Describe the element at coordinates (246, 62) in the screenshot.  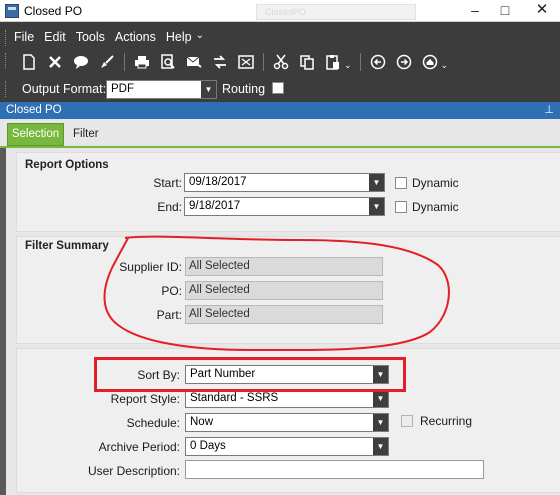
I see `export-icon` at that location.